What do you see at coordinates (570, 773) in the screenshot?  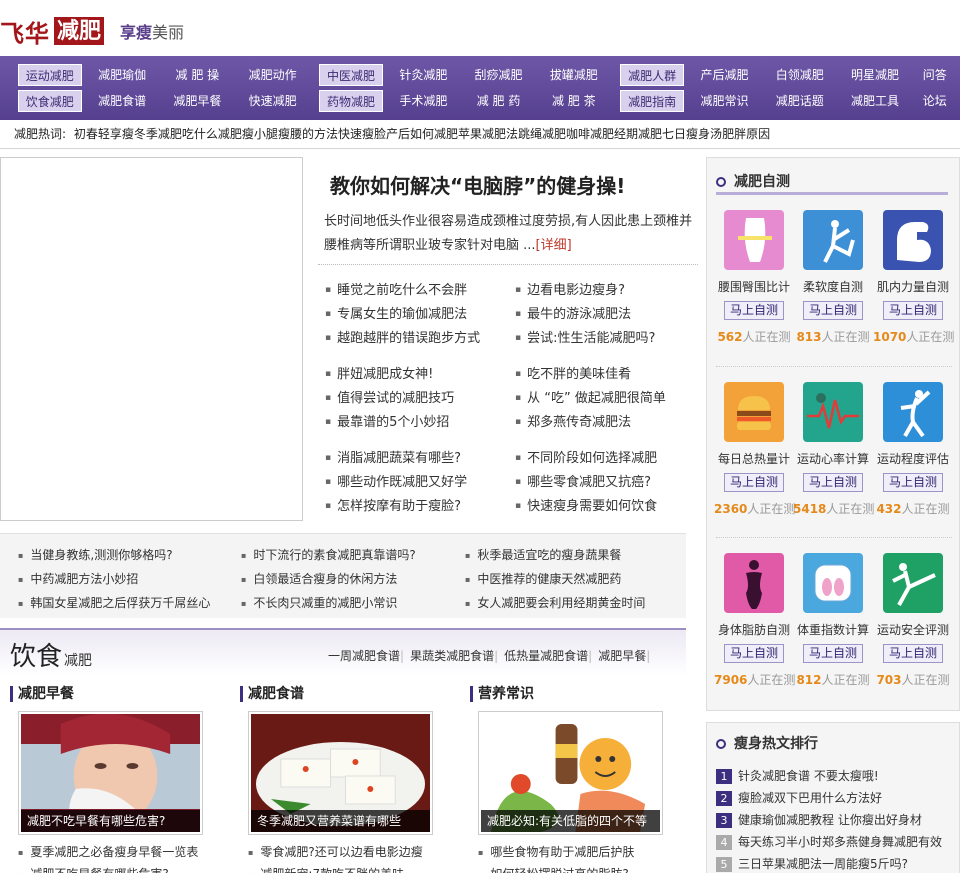 I see `diet-column-photo: 减肥必知:有关低脂的四个不等` at bounding box center [570, 773].